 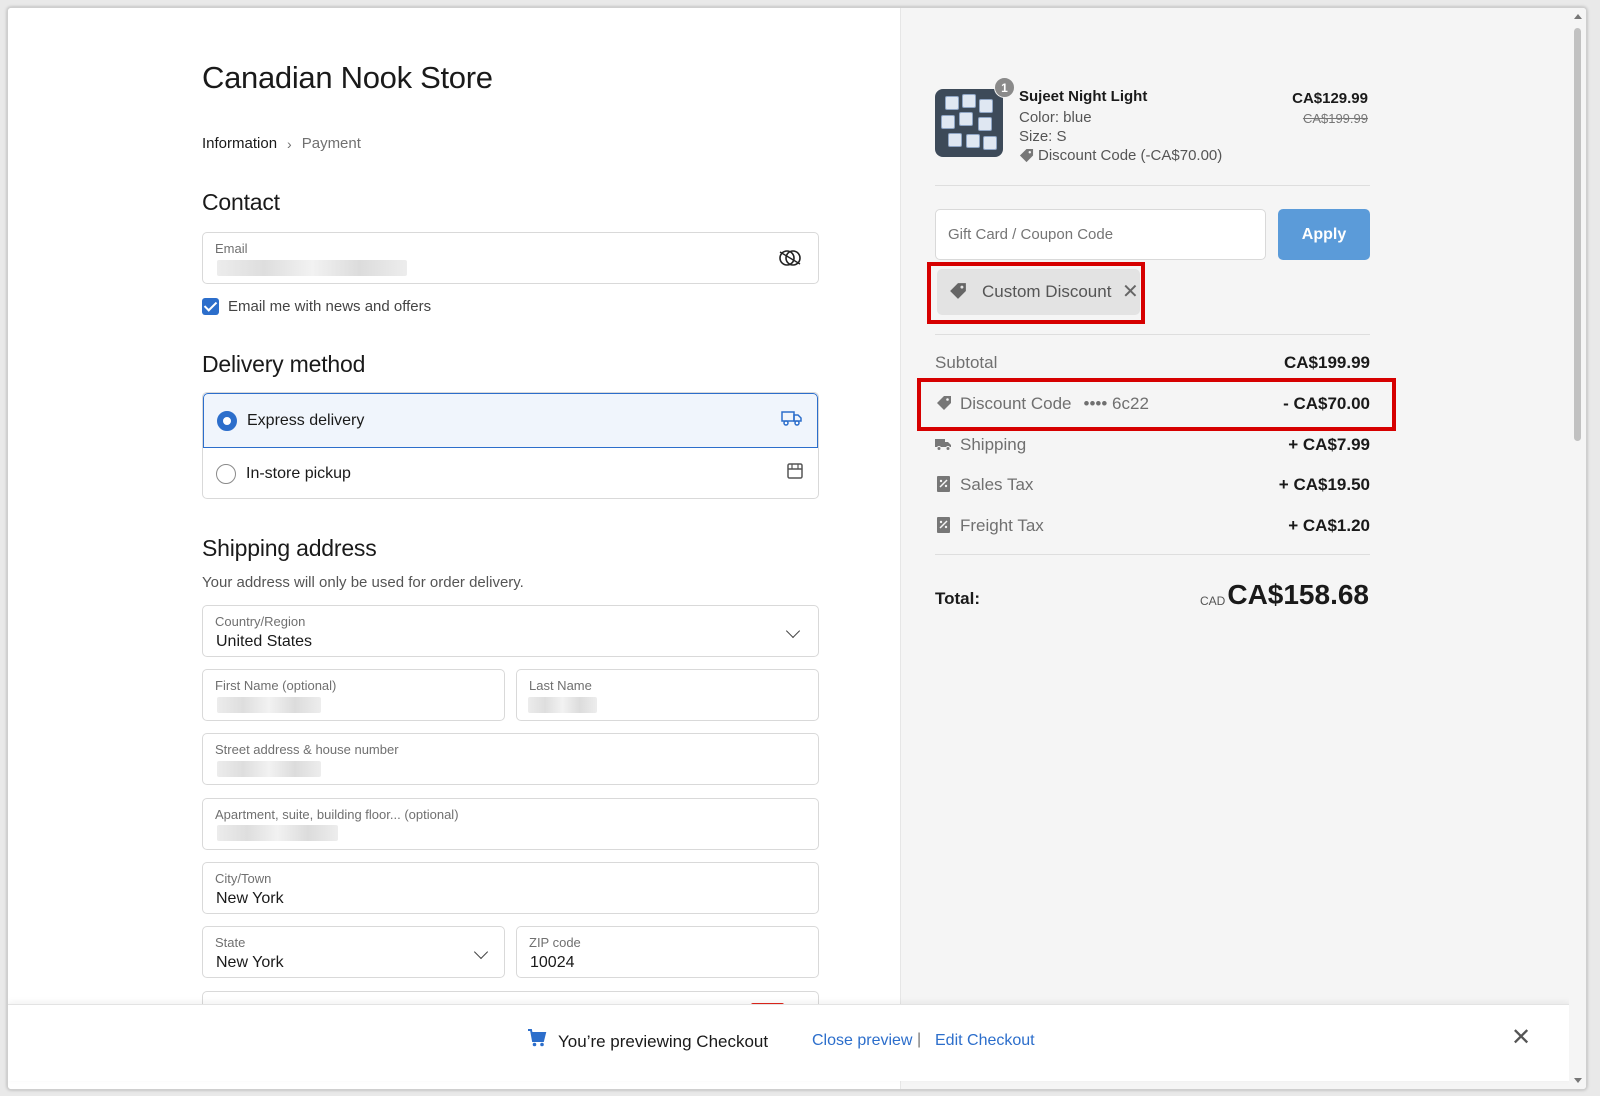 What do you see at coordinates (667, 695) in the screenshot?
I see `last-name-field: Last Name` at bounding box center [667, 695].